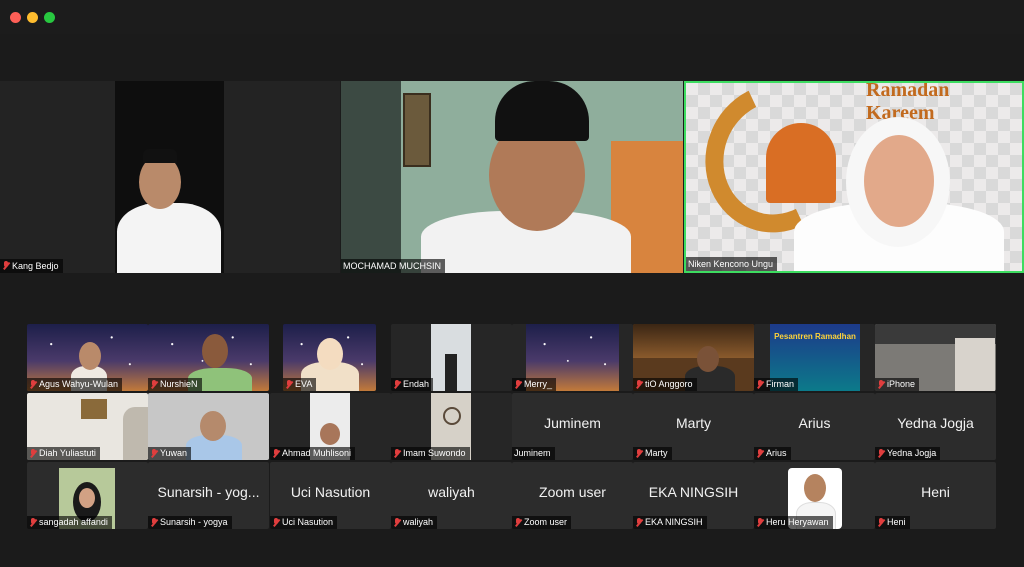  I want to click on gallery-tile-yedna: Yedna Jogja Yedna Jogja, so click(935, 426).